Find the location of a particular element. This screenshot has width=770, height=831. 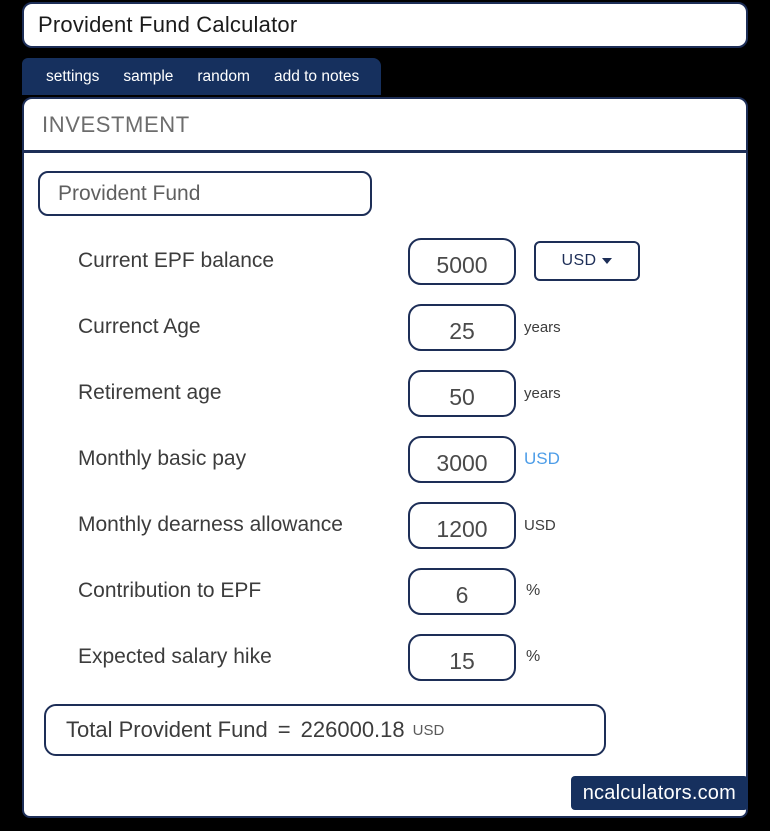

field-control: 1200 USD is located at coordinates (482, 525).